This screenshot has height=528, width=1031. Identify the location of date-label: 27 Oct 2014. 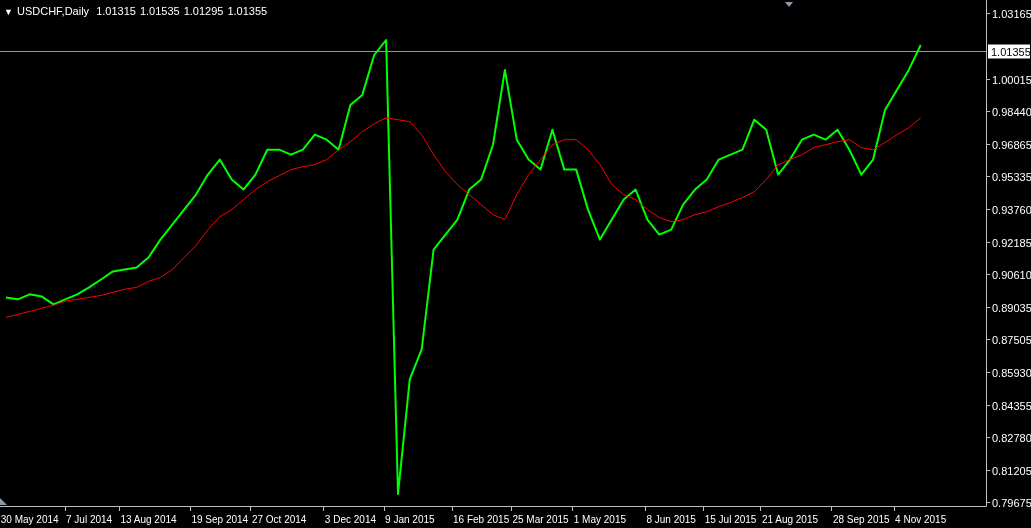
(279, 519).